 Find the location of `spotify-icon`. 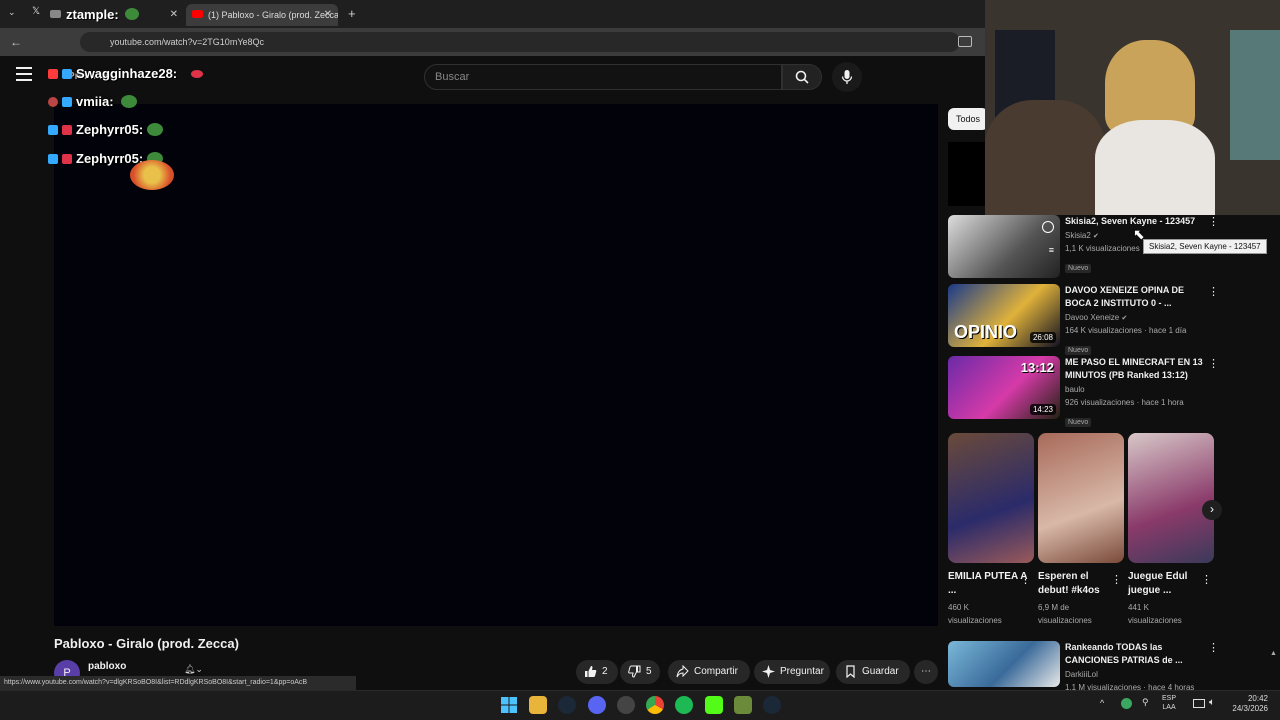

spotify-icon is located at coordinates (684, 705).